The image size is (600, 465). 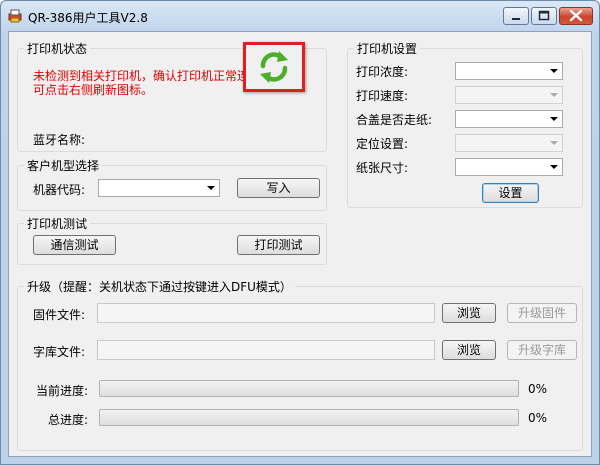 I want to click on total-progress-percent: 0%, so click(x=538, y=418).